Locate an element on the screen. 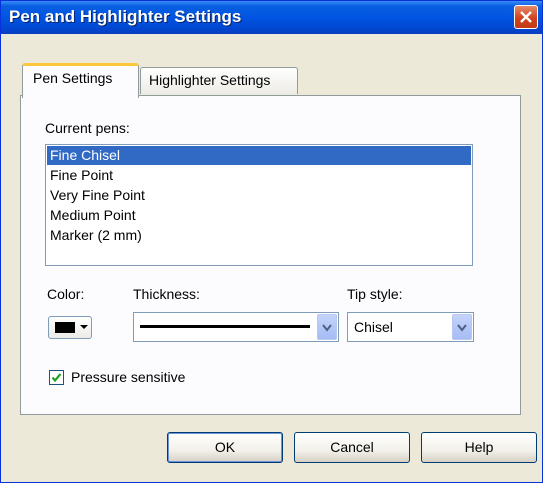 Image resolution: width=543 pixels, height=483 pixels. tab-pen-settings-label: Pen Settings is located at coordinates (73, 78).